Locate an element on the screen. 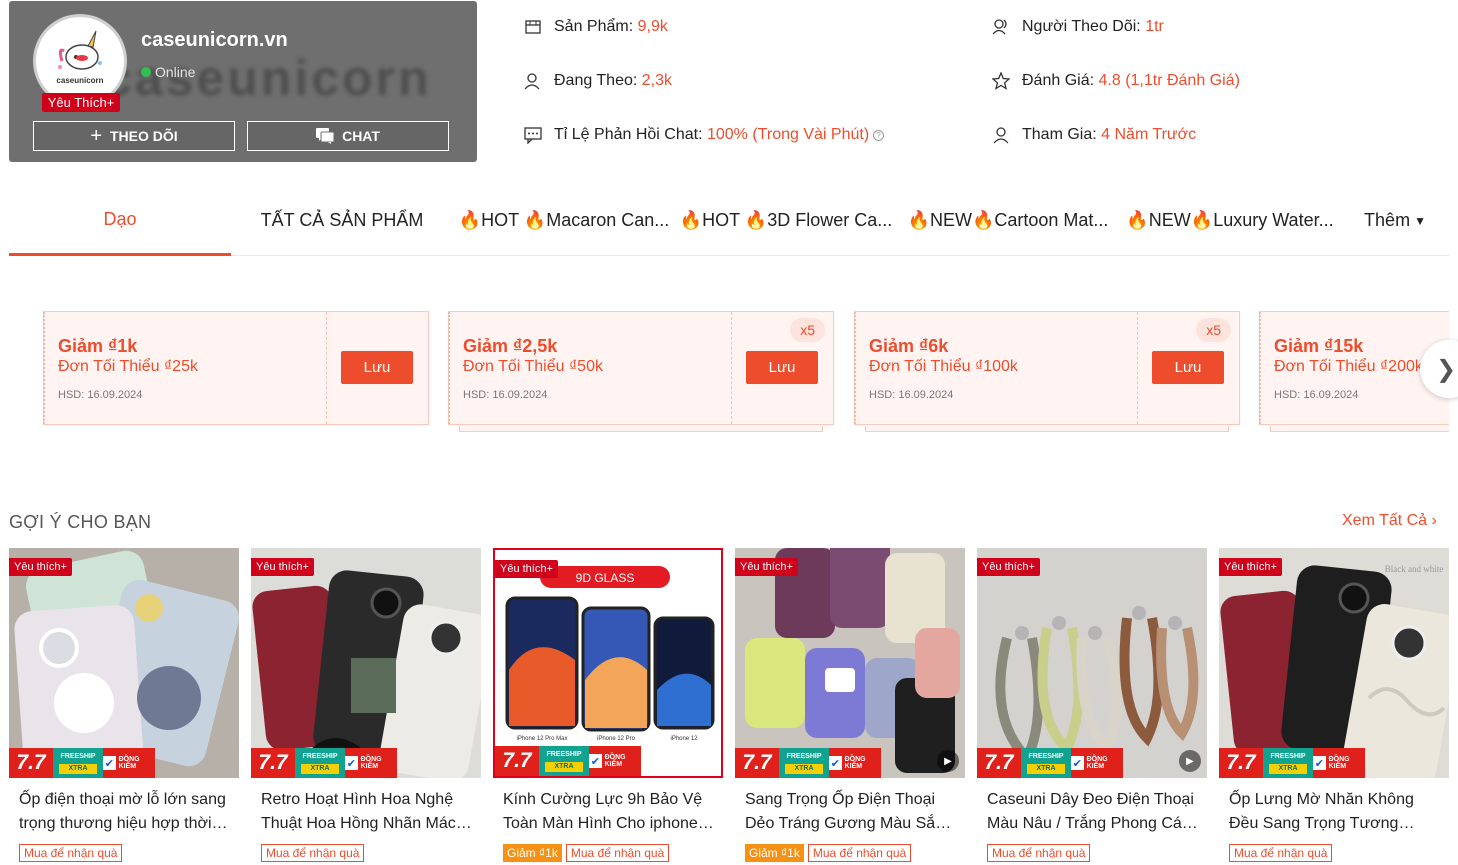 This screenshot has width=1458, height=865. stat-following-label: Đang Theo: is located at coordinates (596, 80).